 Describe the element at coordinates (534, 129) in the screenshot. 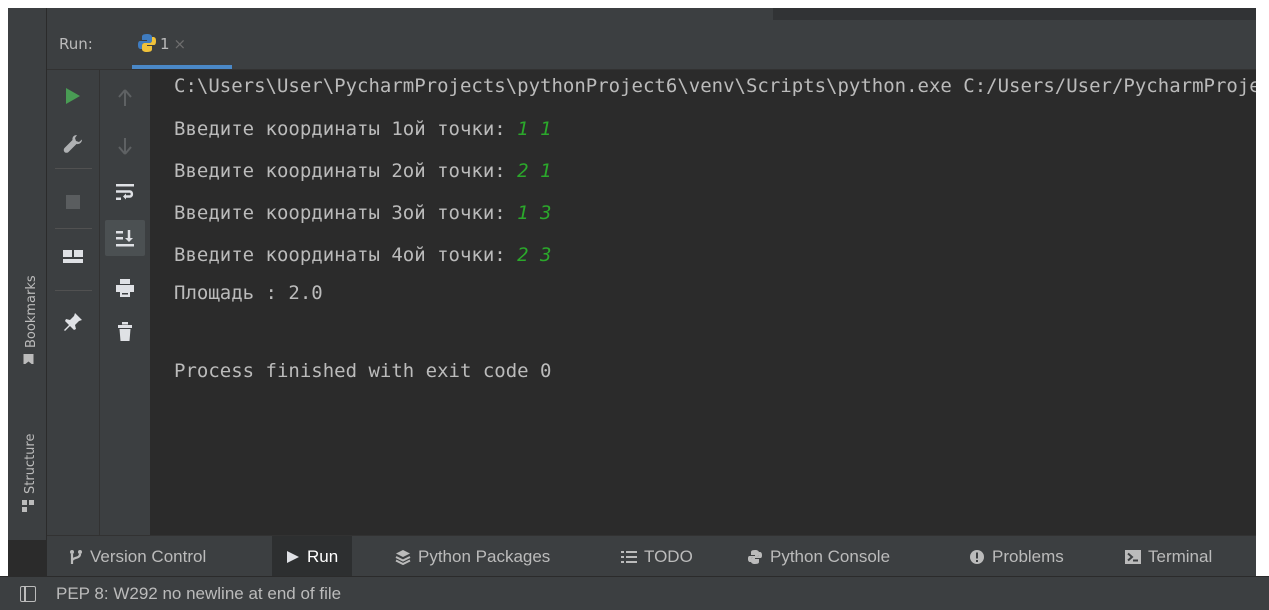

I see `user-input-text: 1 1` at that location.